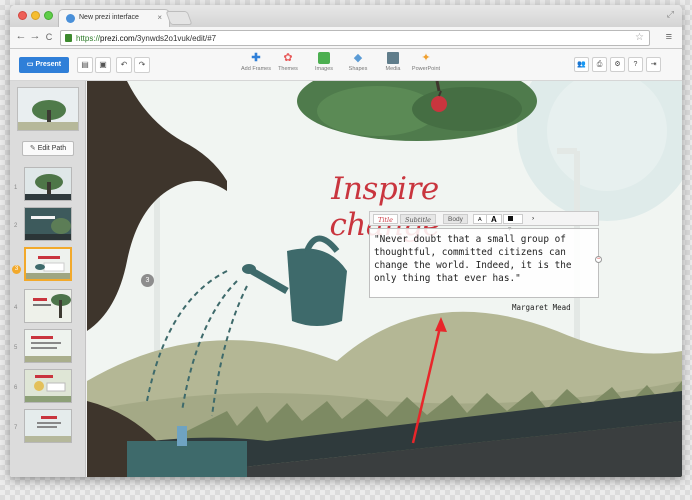 The width and height of the screenshot is (692, 500). What do you see at coordinates (21, 36) in the screenshot?
I see `back-icon: ←` at bounding box center [21, 36].